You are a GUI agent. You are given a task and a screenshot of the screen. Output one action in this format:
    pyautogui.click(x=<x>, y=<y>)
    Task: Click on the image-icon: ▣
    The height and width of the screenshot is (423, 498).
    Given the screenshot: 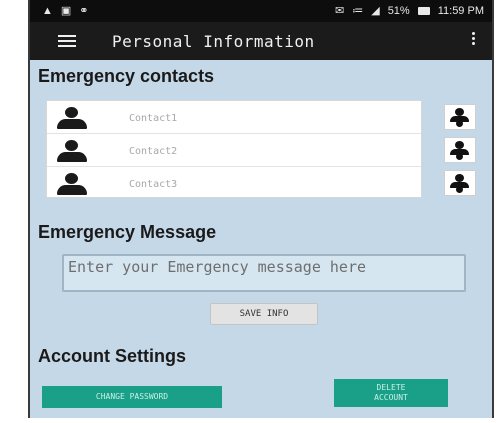 What is the action you would take?
    pyautogui.click(x=66, y=11)
    